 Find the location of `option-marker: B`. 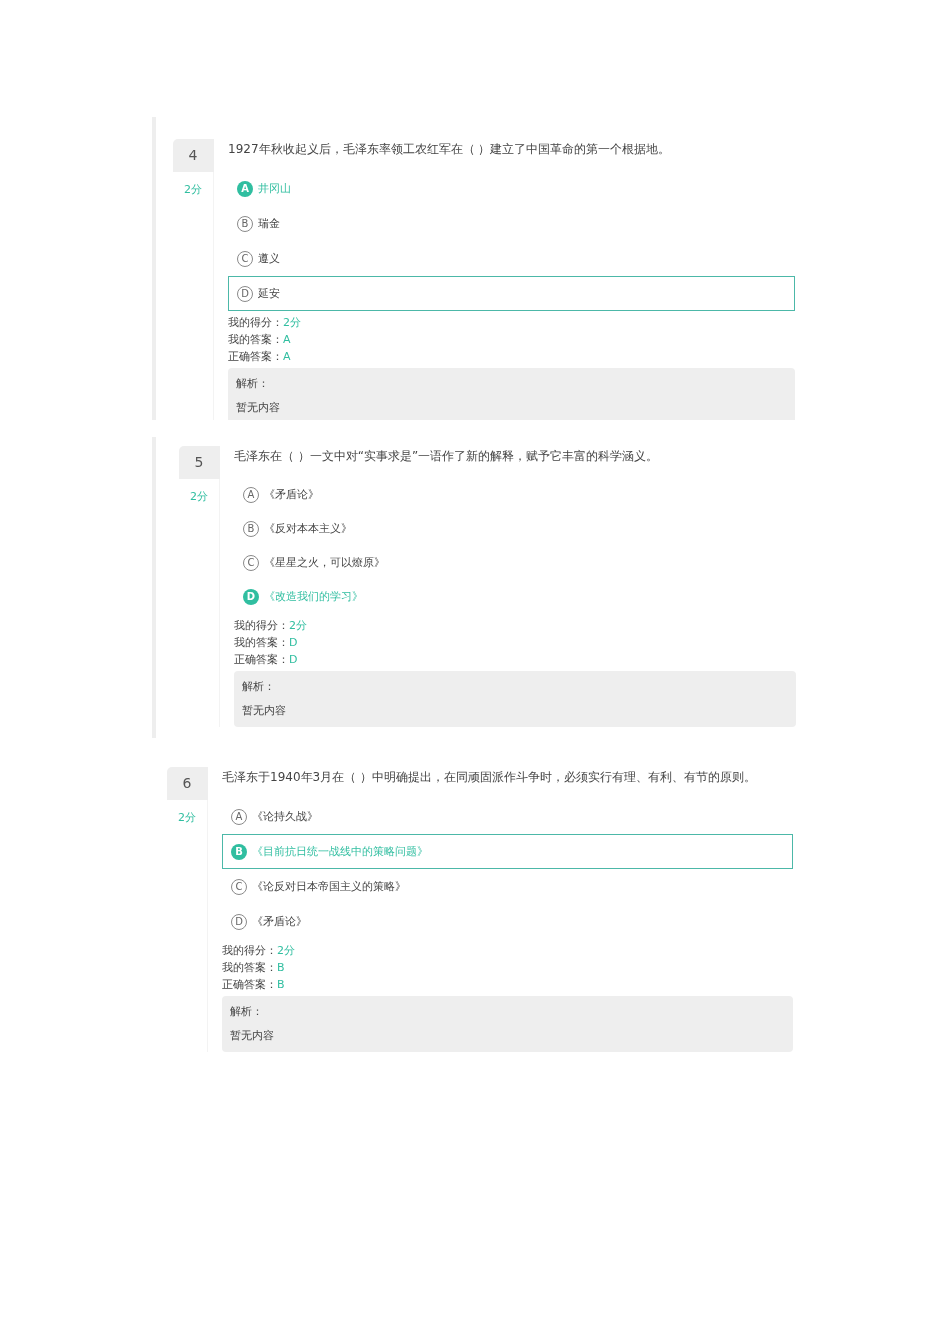

option-marker: B is located at coordinates (239, 851).